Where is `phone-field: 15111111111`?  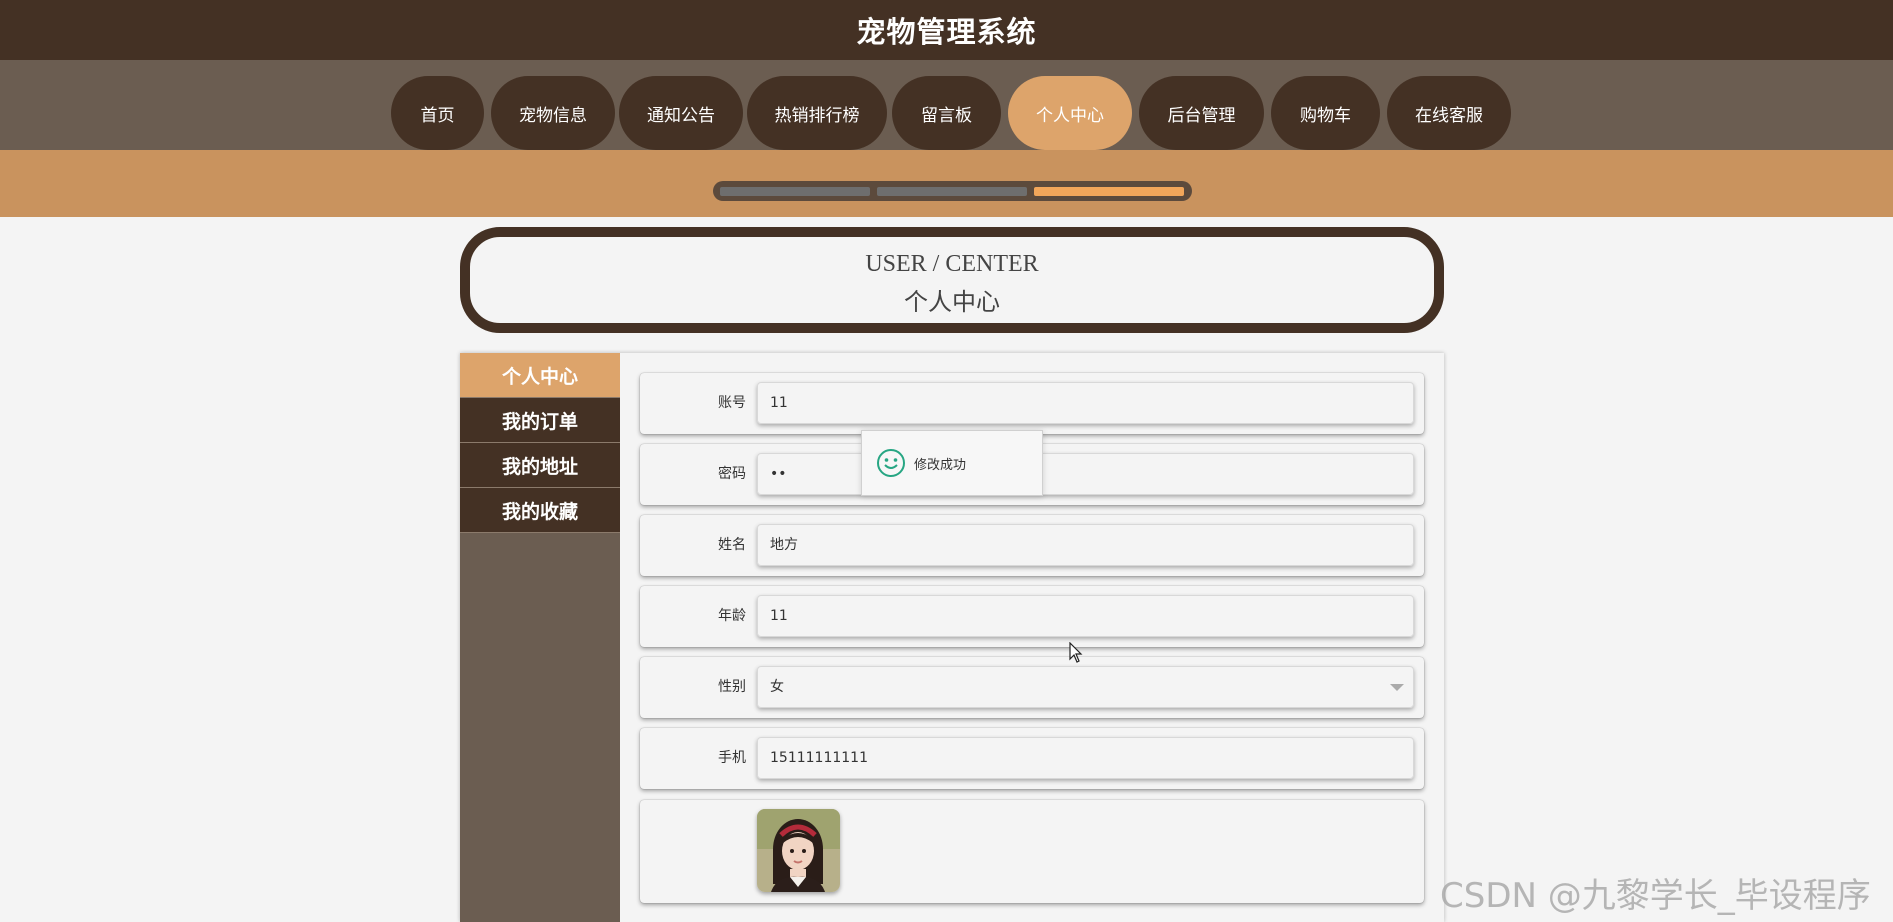 phone-field: 15111111111 is located at coordinates (1085, 758).